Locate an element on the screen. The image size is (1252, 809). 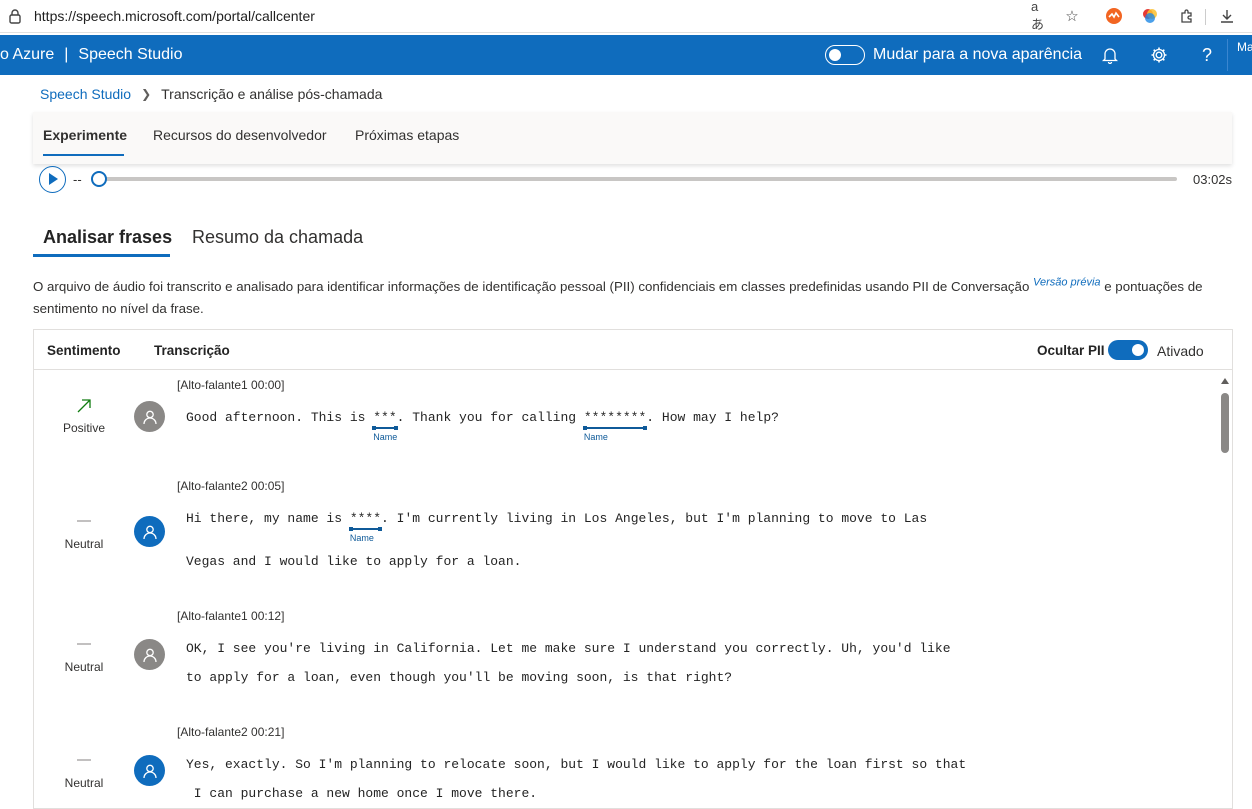
tab-analisar-frases: Analisar frases is located at coordinates (107, 237).